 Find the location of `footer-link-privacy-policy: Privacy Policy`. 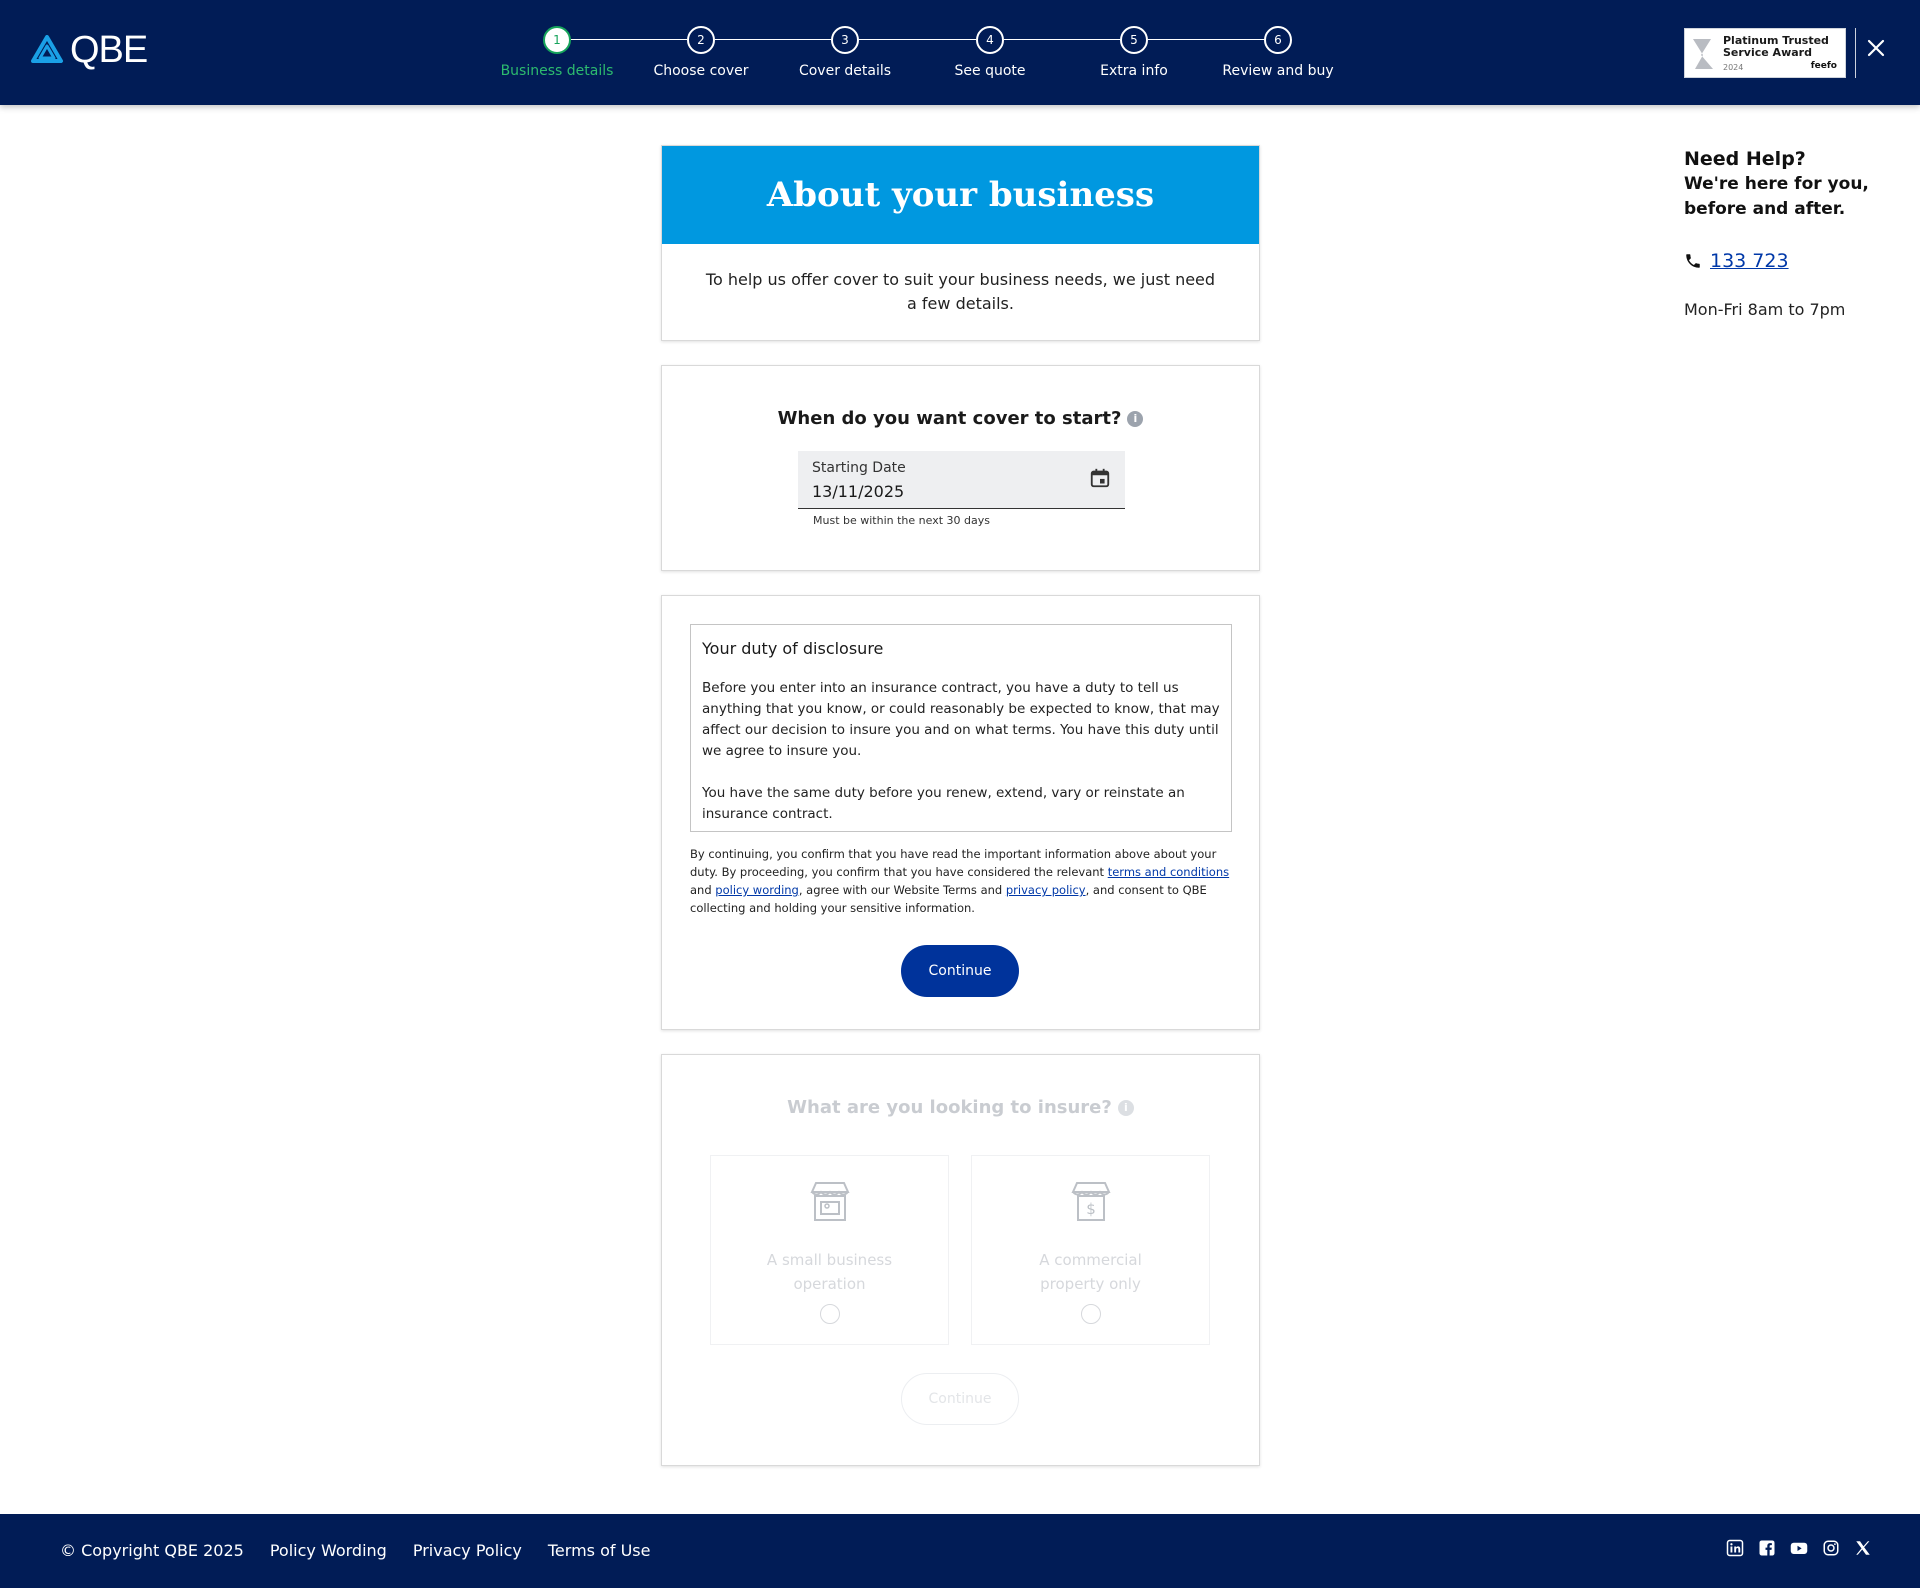

footer-link-privacy-policy: Privacy Policy is located at coordinates (467, 1550).